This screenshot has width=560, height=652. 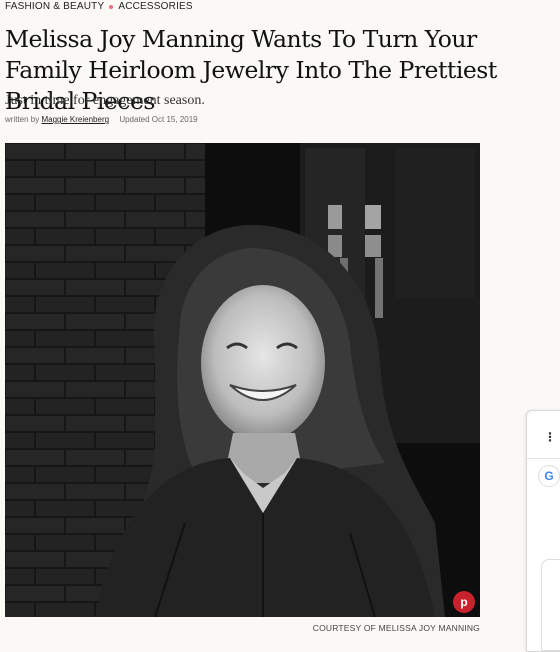 I want to click on side-panel: ⋮ G, so click(x=543, y=531).